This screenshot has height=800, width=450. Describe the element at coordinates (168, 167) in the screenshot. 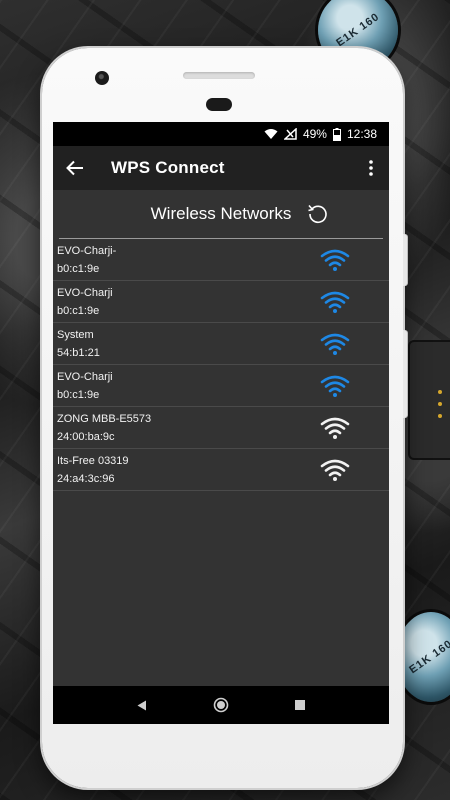

I see `app-title: WPS Connect` at that location.